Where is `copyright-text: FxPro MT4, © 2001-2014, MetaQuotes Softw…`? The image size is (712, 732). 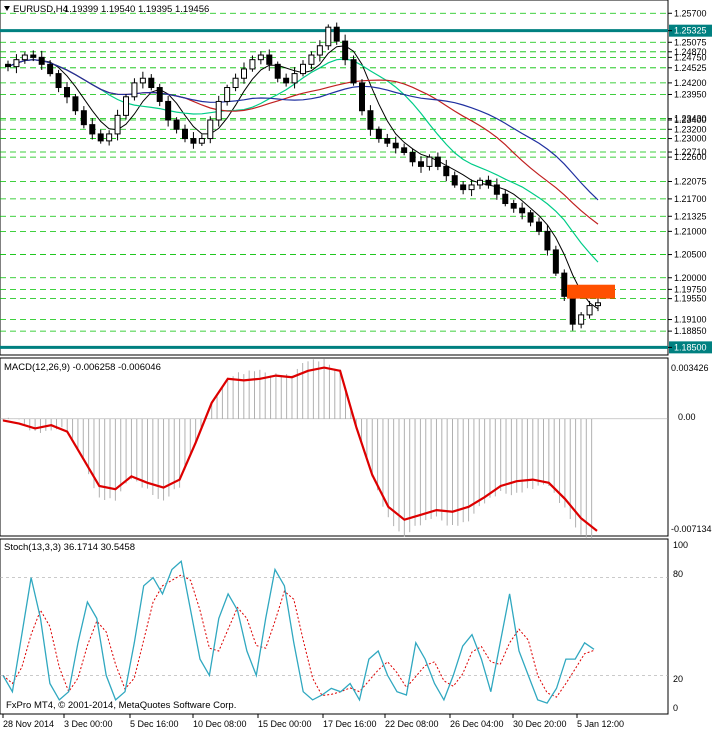
copyright-text: FxPro MT4, © 2001-2014, MetaQuotes Softw… is located at coordinates (121, 705).